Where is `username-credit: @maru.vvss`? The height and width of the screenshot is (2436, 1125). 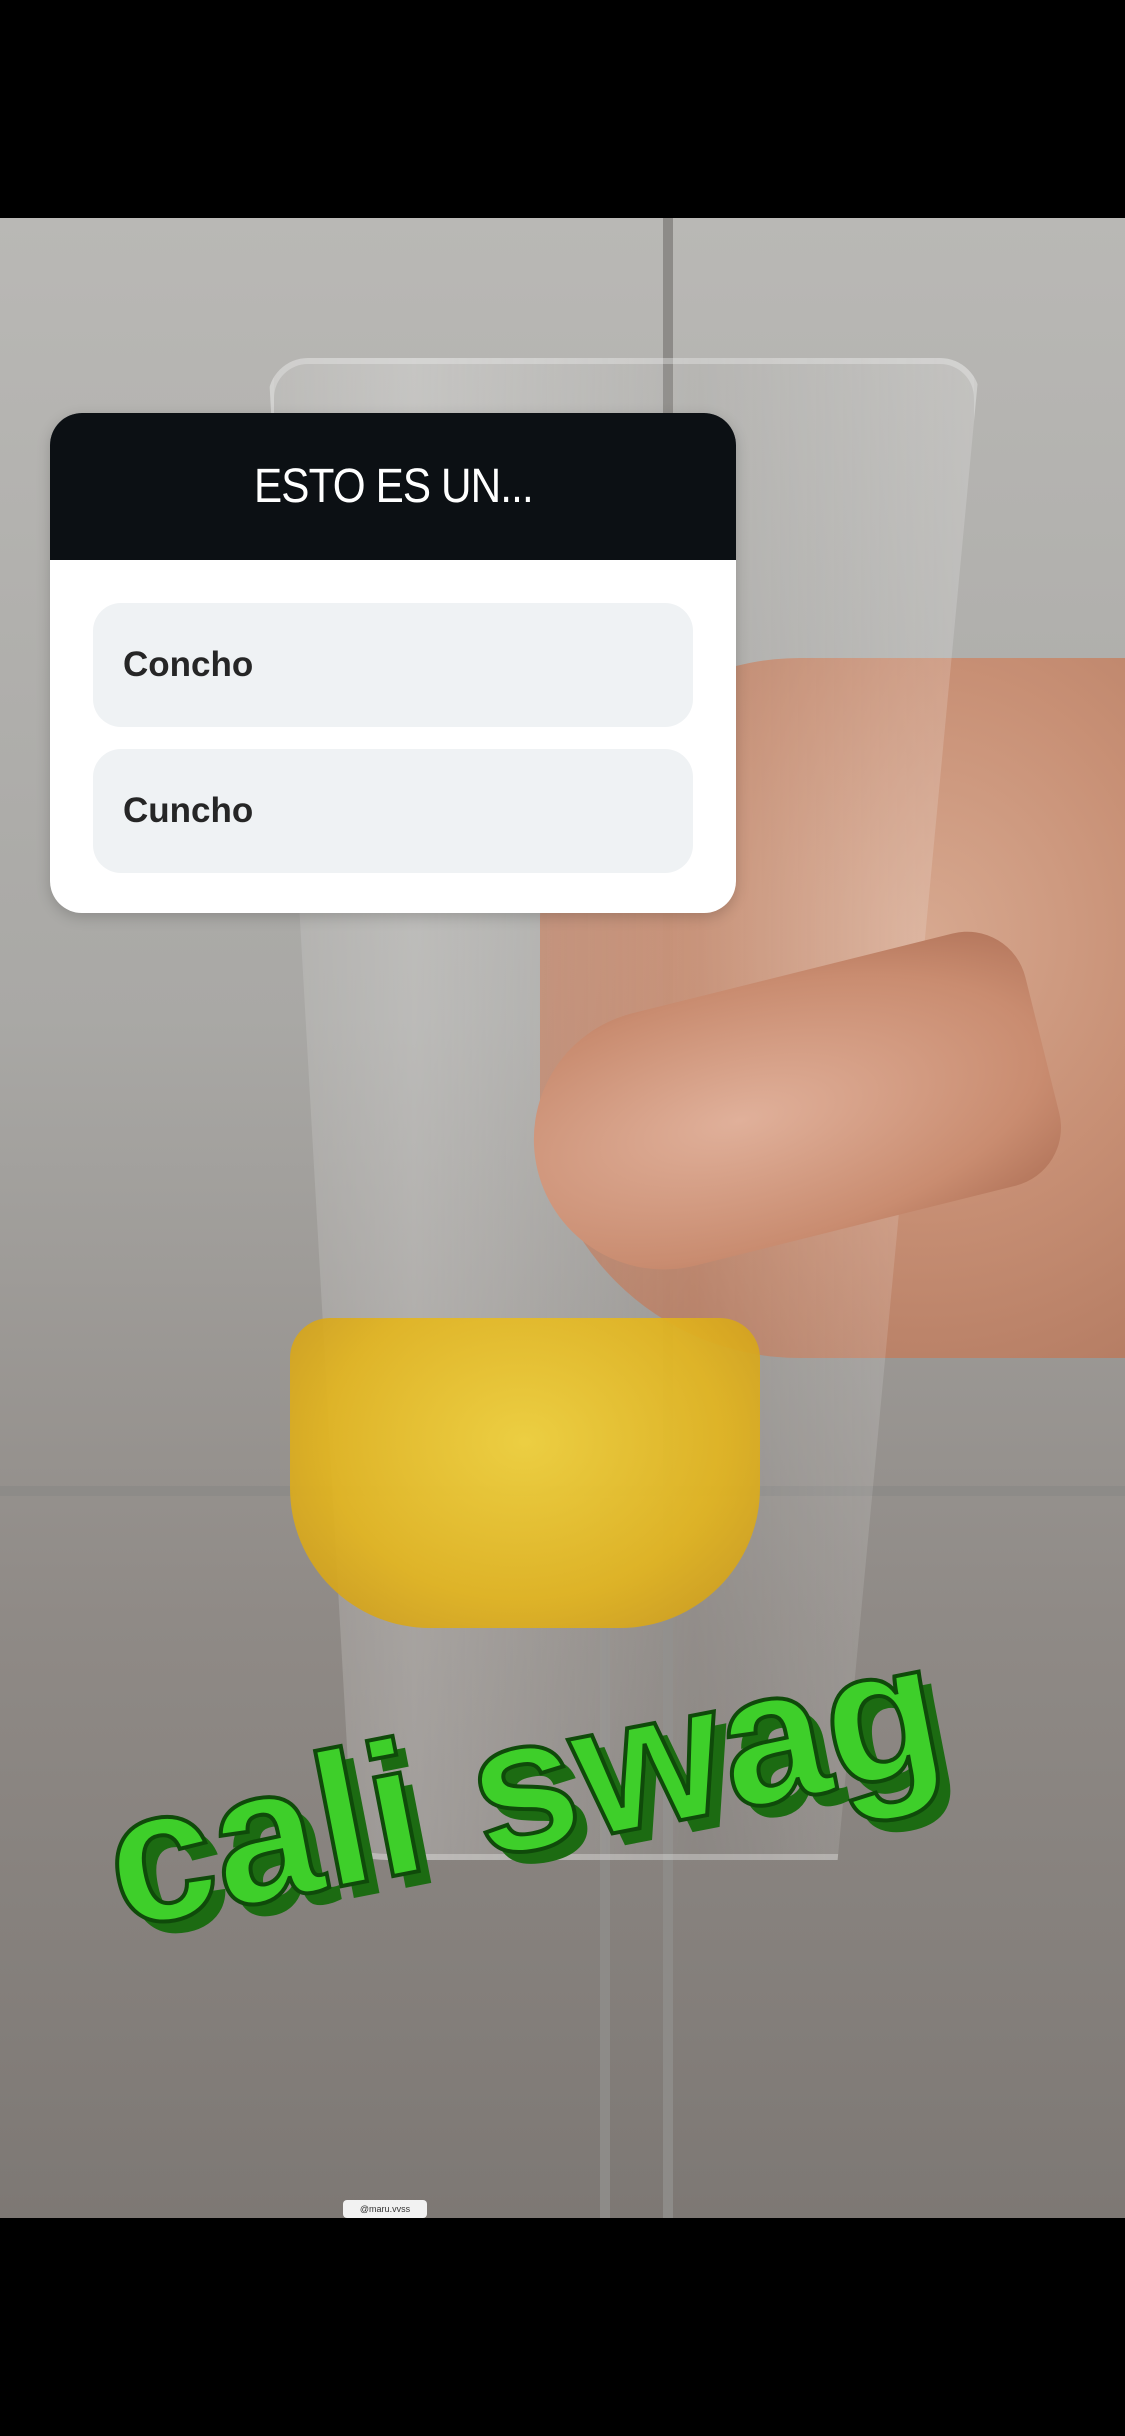 username-credit: @maru.vvss is located at coordinates (385, 2209).